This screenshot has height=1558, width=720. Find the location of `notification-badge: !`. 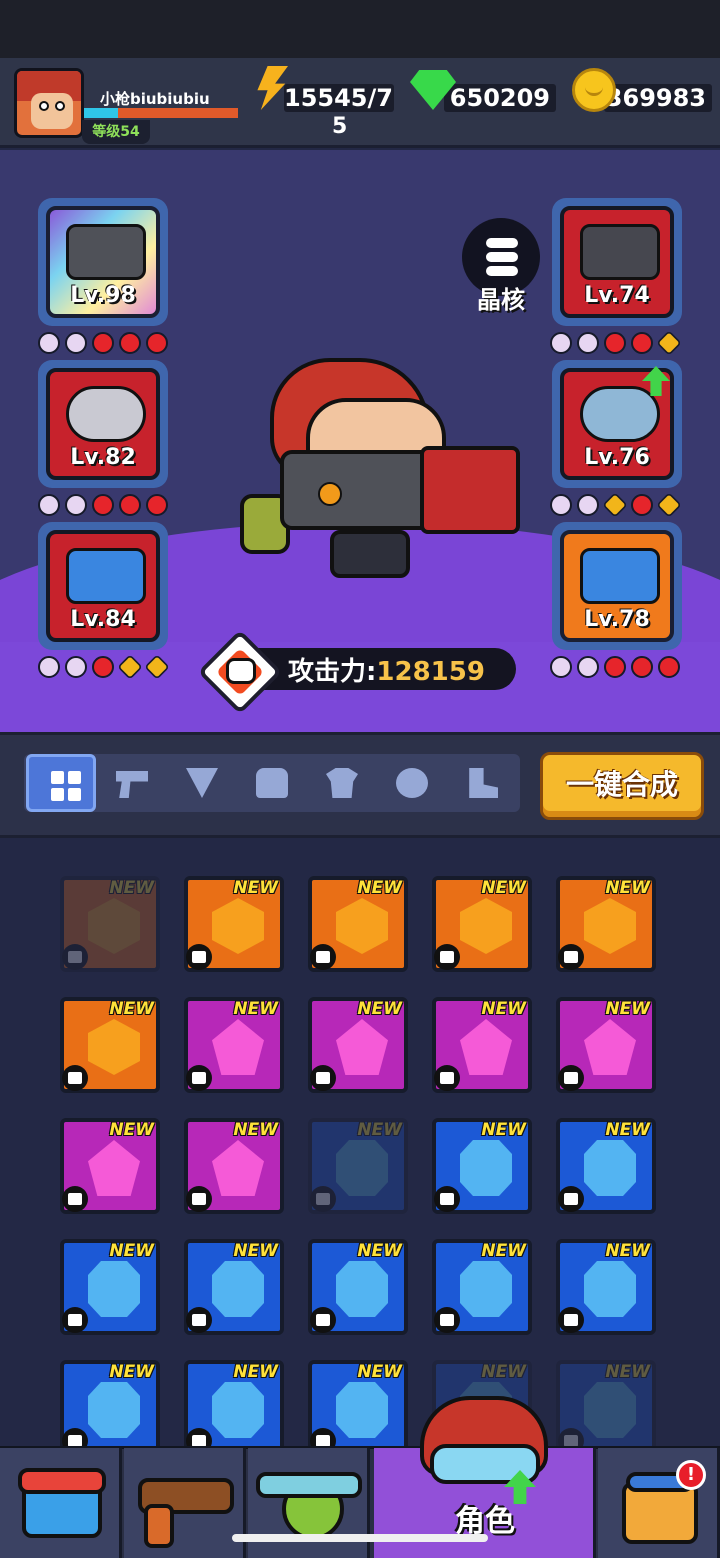

notification-badge: ! is located at coordinates (691, 1475).